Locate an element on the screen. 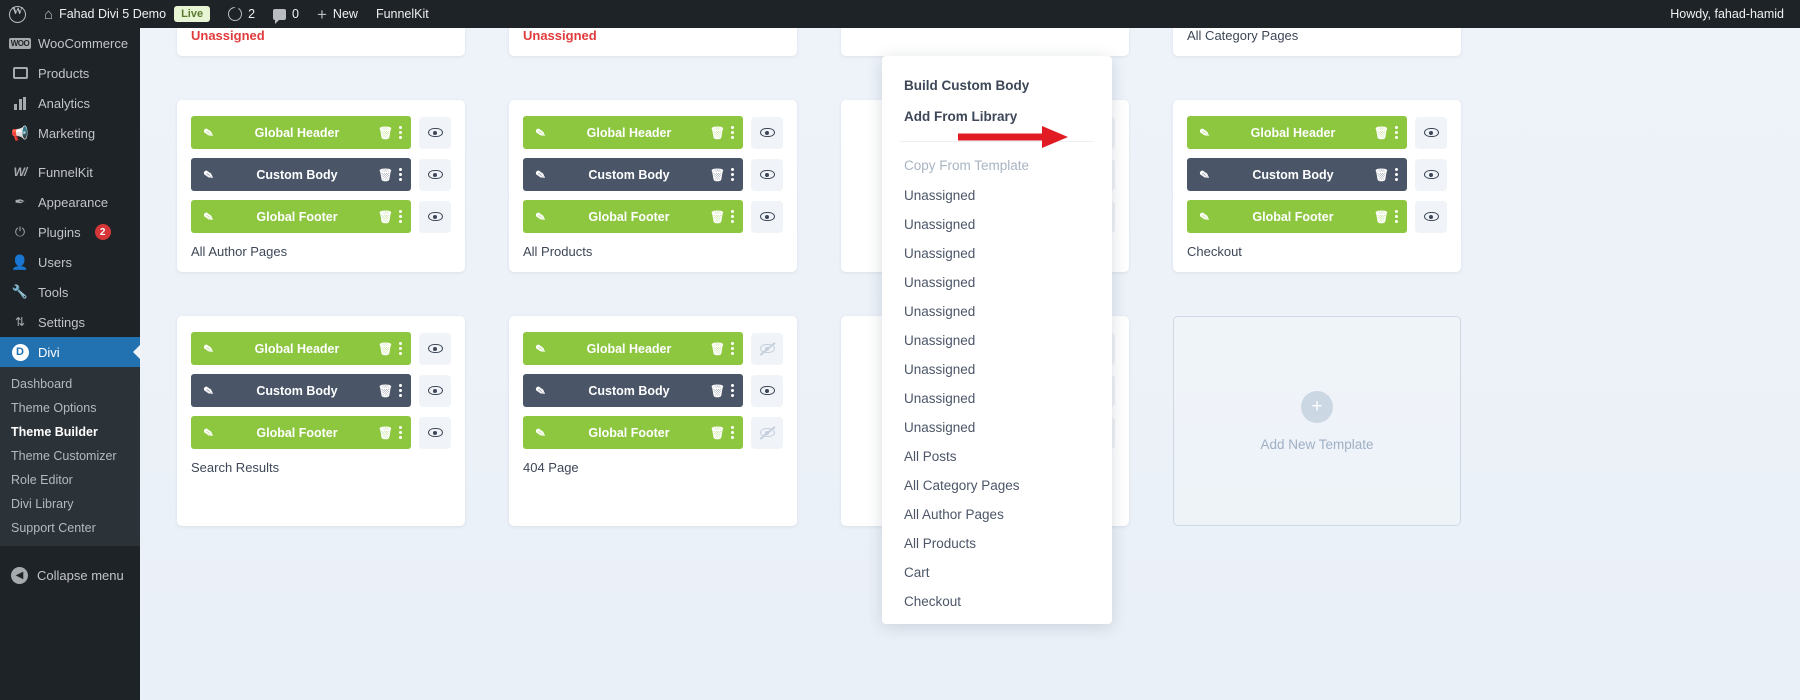 The width and height of the screenshot is (1800, 700). sidebar-item-settings: ⇅ Settings is located at coordinates (70, 322).